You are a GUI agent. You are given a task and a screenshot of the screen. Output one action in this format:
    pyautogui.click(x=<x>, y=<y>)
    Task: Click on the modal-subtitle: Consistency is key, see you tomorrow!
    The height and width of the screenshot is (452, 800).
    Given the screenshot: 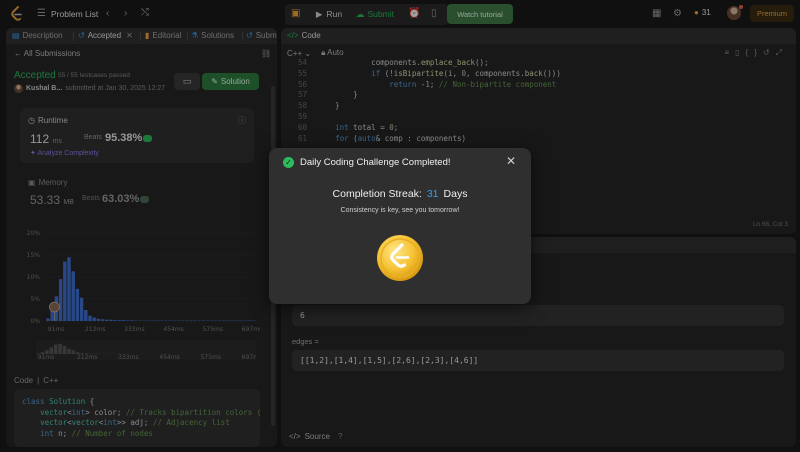 What is the action you would take?
    pyautogui.click(x=400, y=210)
    